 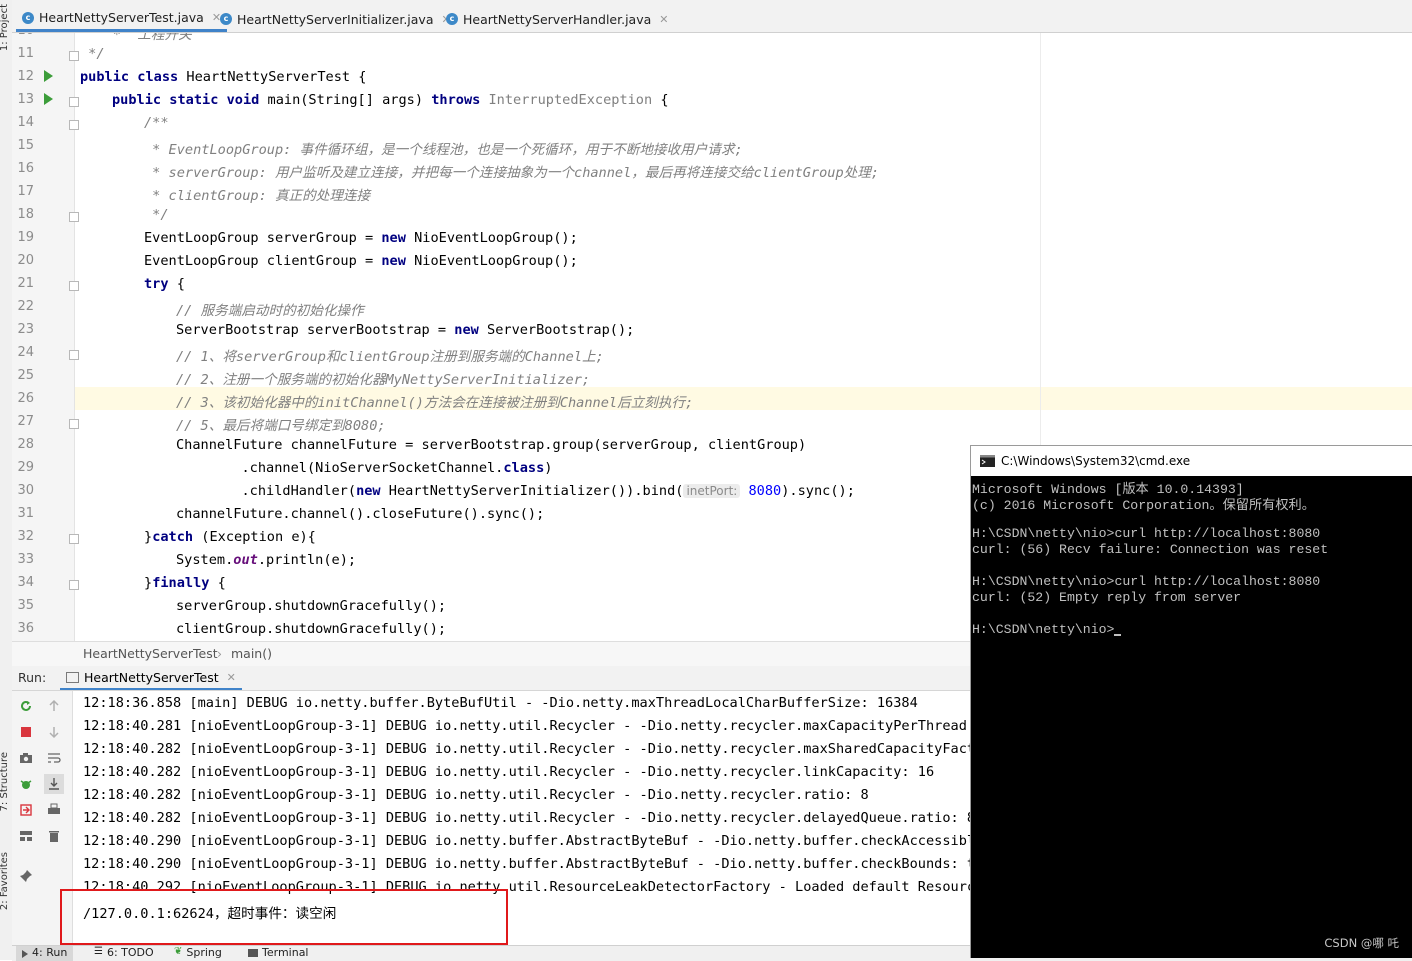 I want to click on code-line: * 工程开关, so click(x=136, y=38).